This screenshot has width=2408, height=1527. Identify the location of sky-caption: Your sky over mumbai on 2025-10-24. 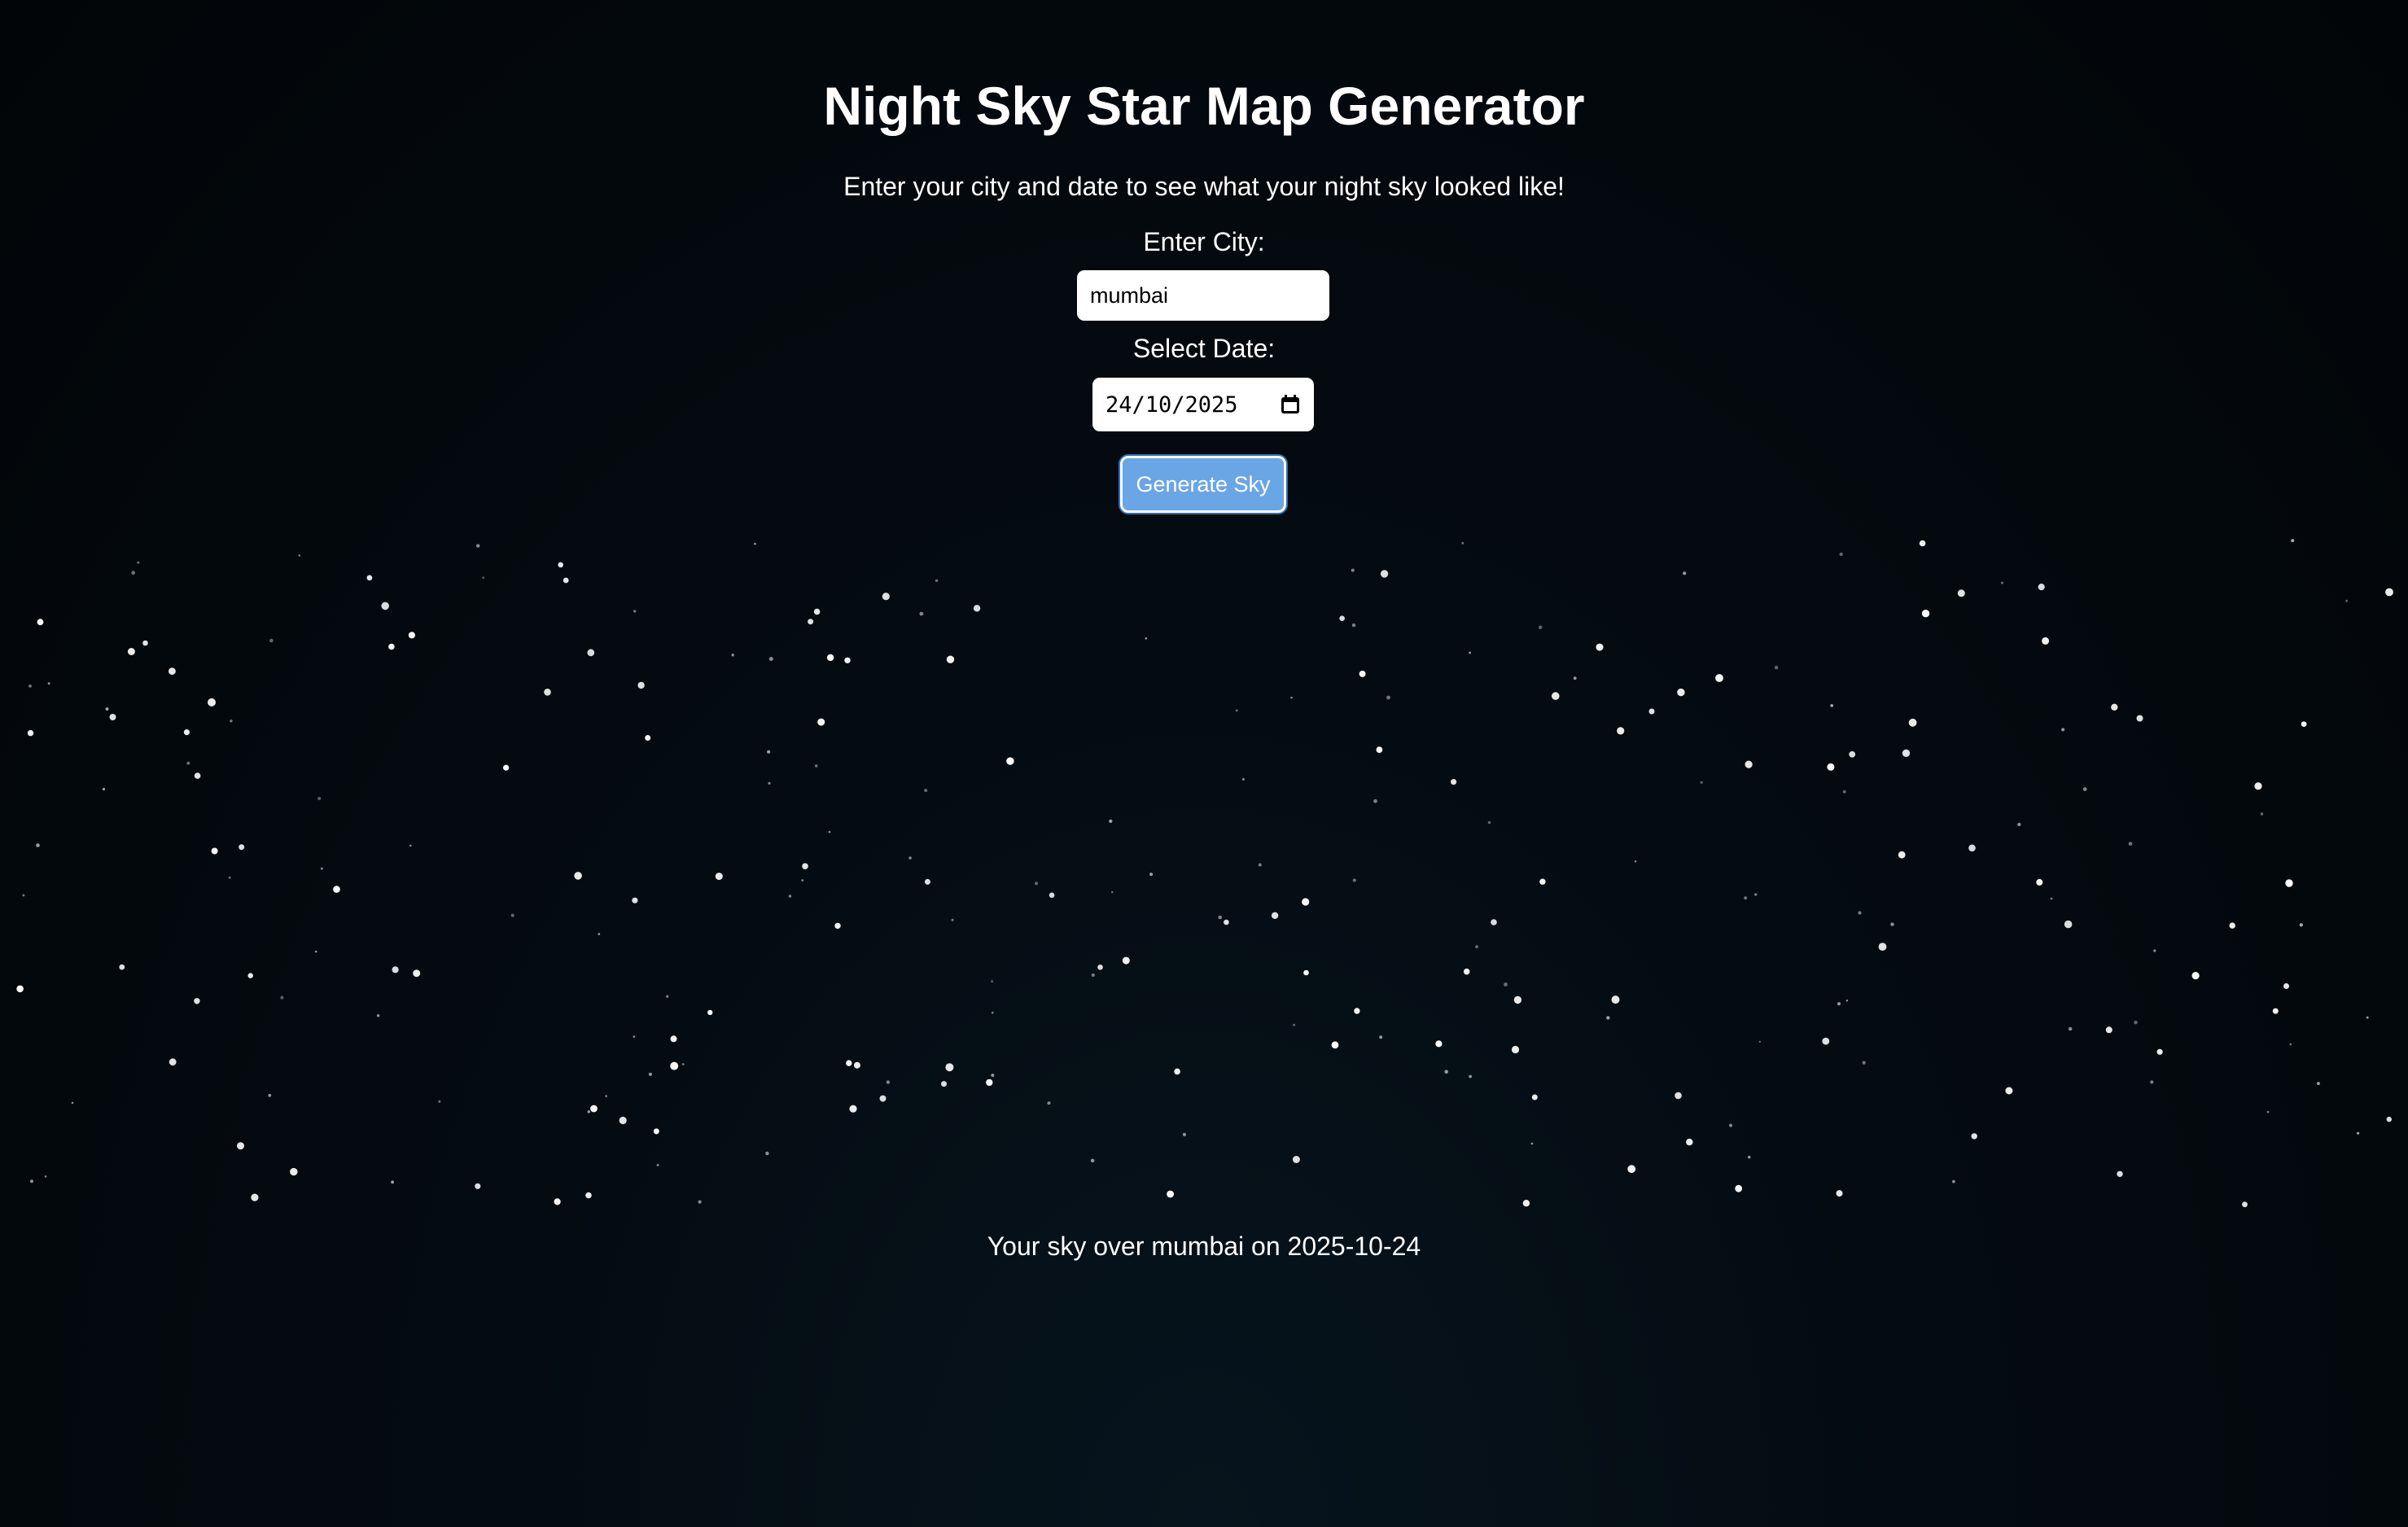
(1204, 1246).